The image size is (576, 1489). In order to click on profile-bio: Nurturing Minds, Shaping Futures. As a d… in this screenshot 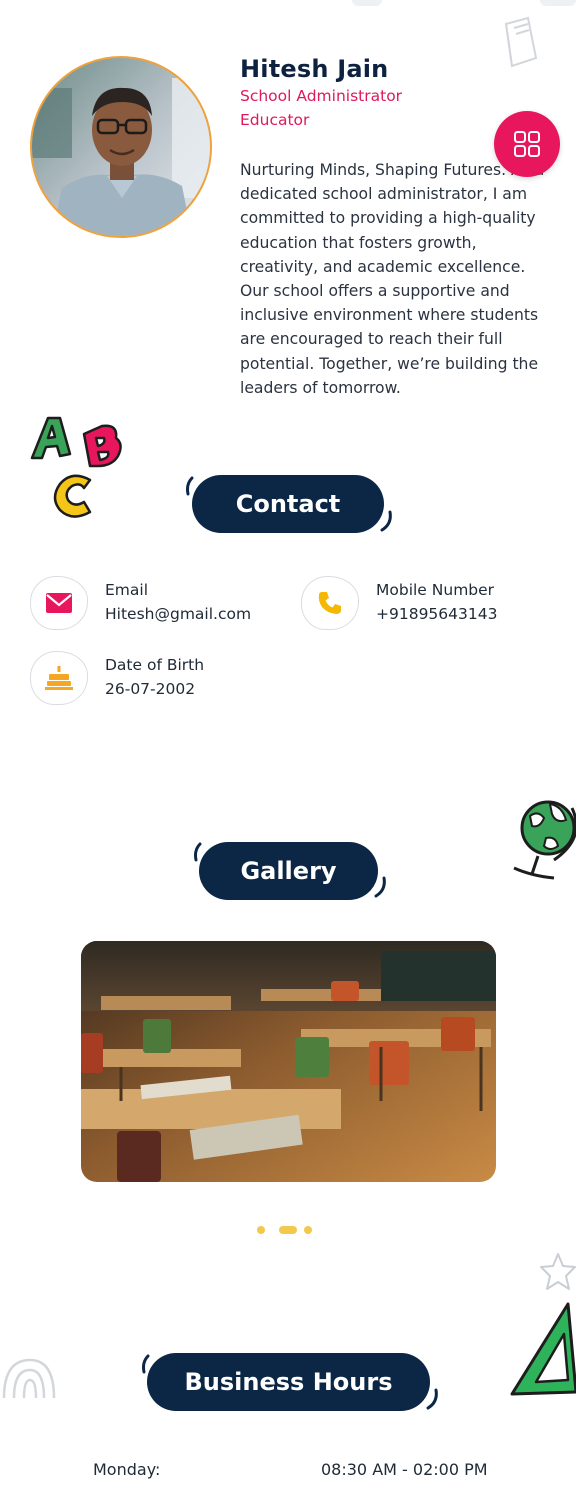, I will do `click(392, 279)`.